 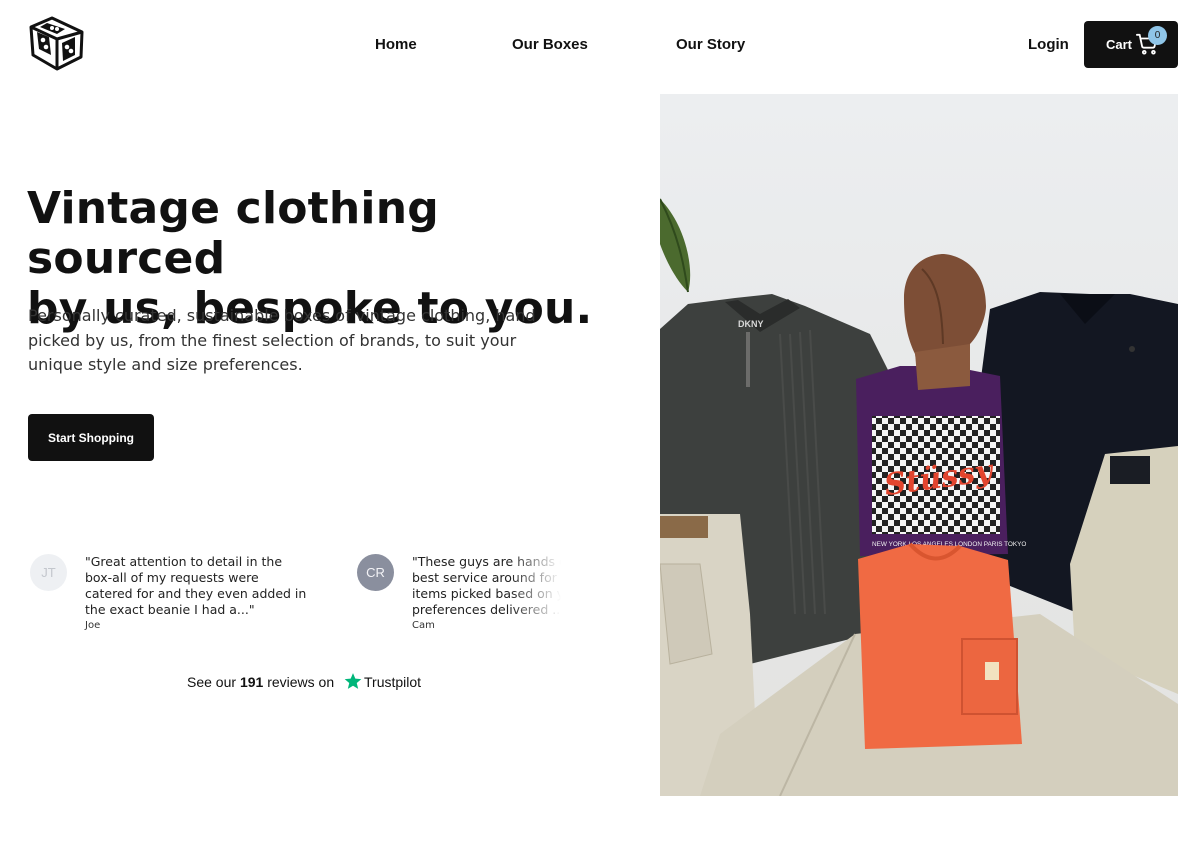 I want to click on nav-our-story: Our Story, so click(x=710, y=44).